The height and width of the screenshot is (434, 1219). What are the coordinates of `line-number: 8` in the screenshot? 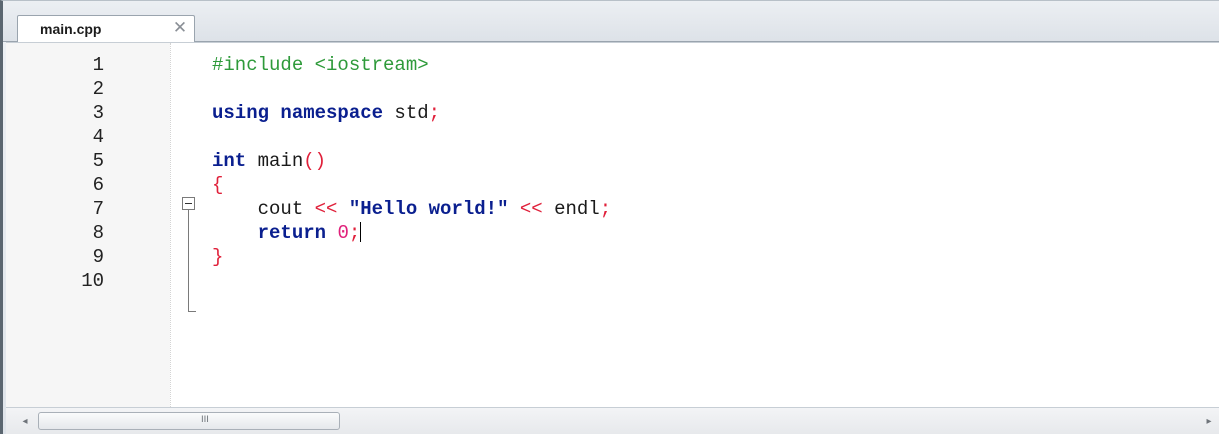 It's located at (98, 233).